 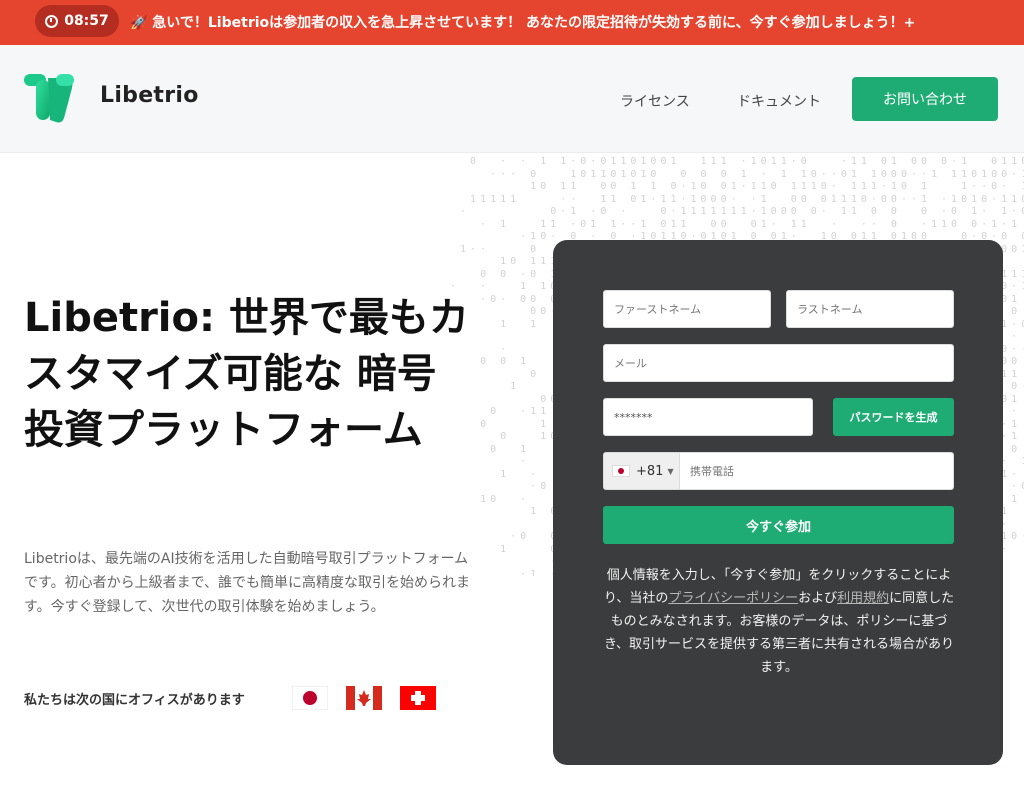 I want to click on nav-license: ライセンス, so click(x=655, y=101).